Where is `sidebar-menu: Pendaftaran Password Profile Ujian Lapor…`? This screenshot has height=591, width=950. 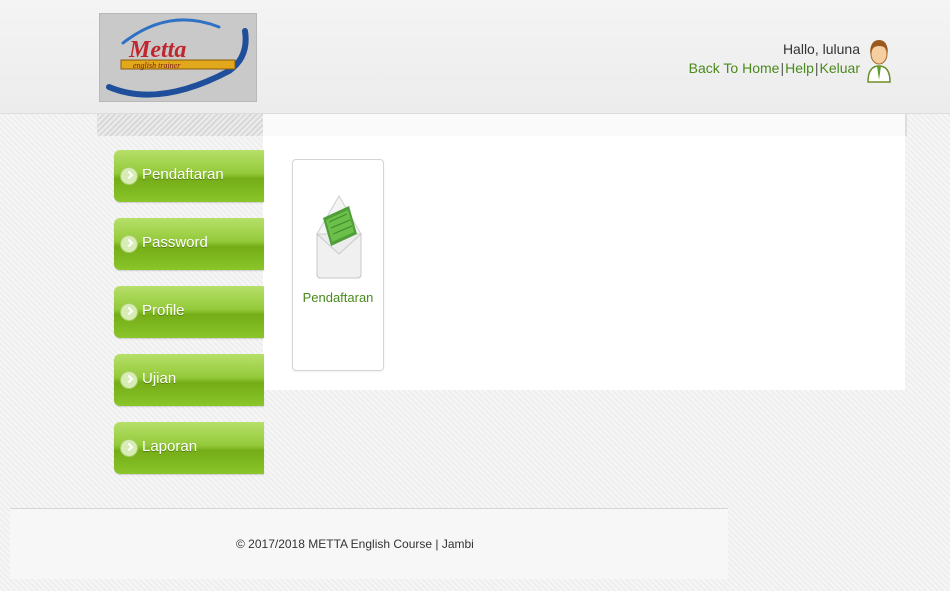
sidebar-menu: Pendaftaran Password Profile Ujian Lapor… is located at coordinates (189, 320).